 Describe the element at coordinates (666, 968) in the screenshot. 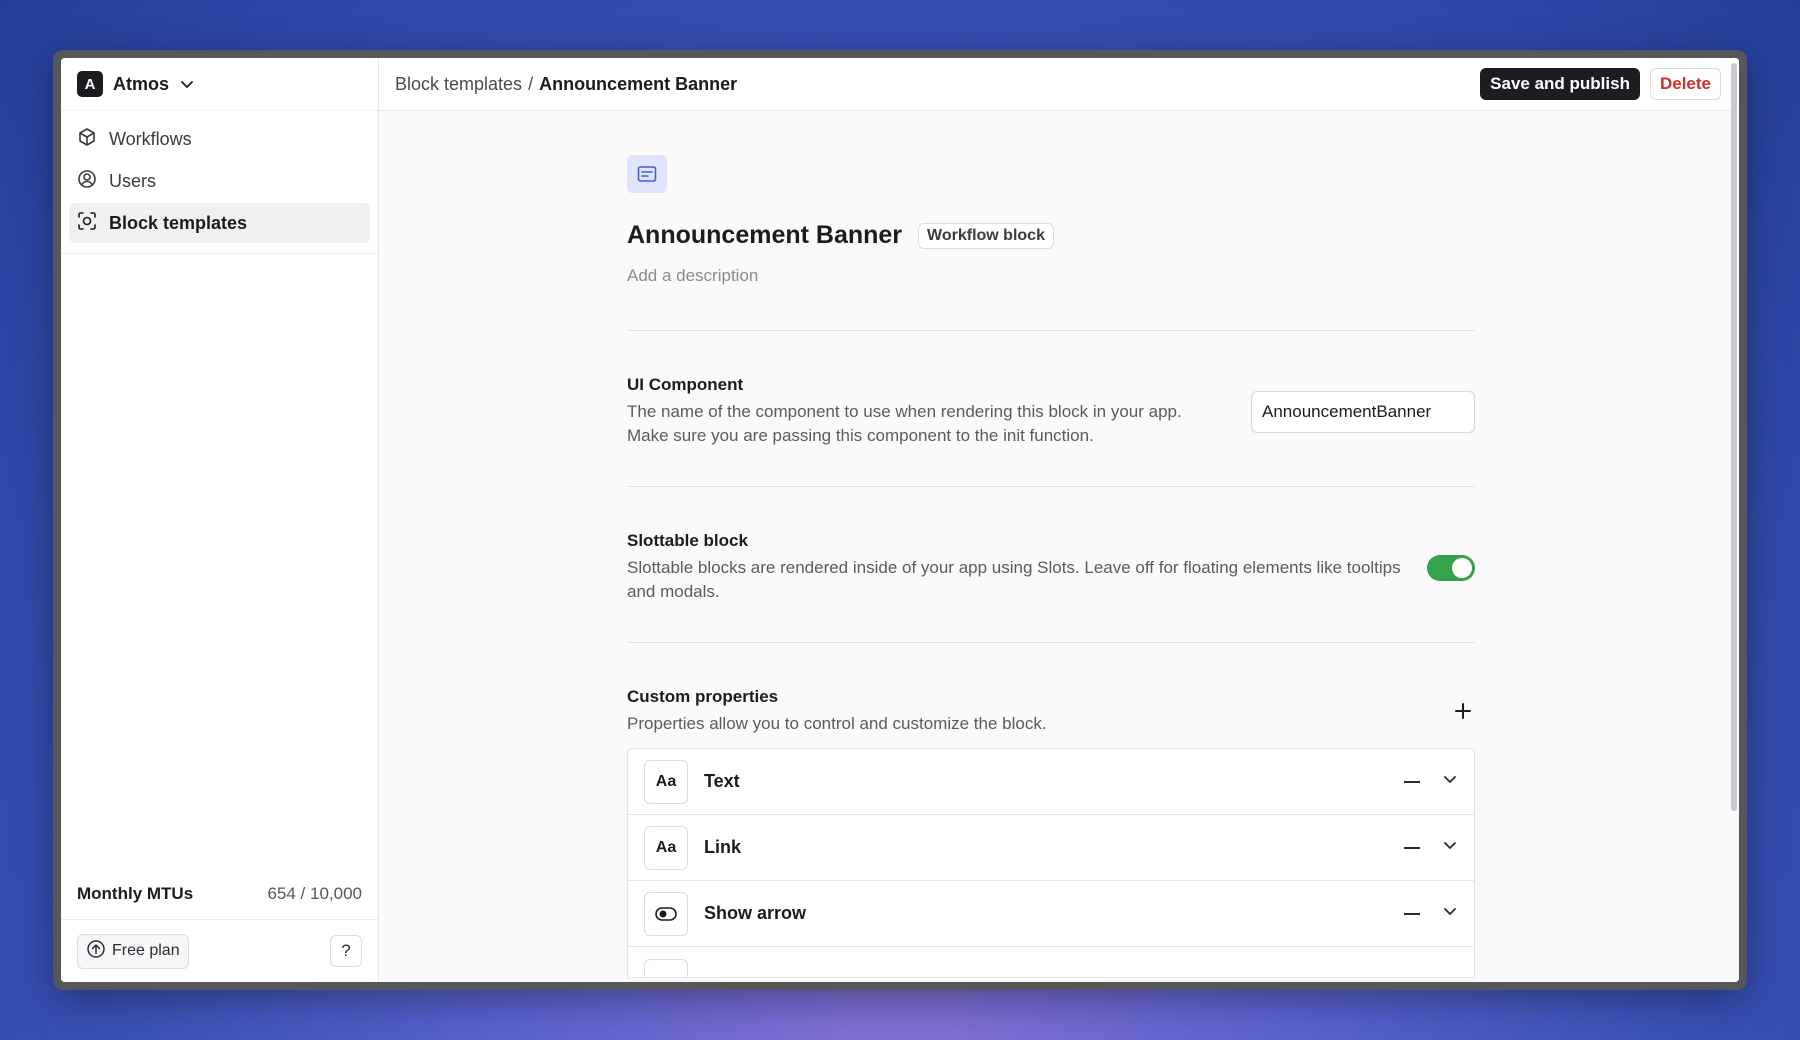

I see `property-type-icon` at that location.